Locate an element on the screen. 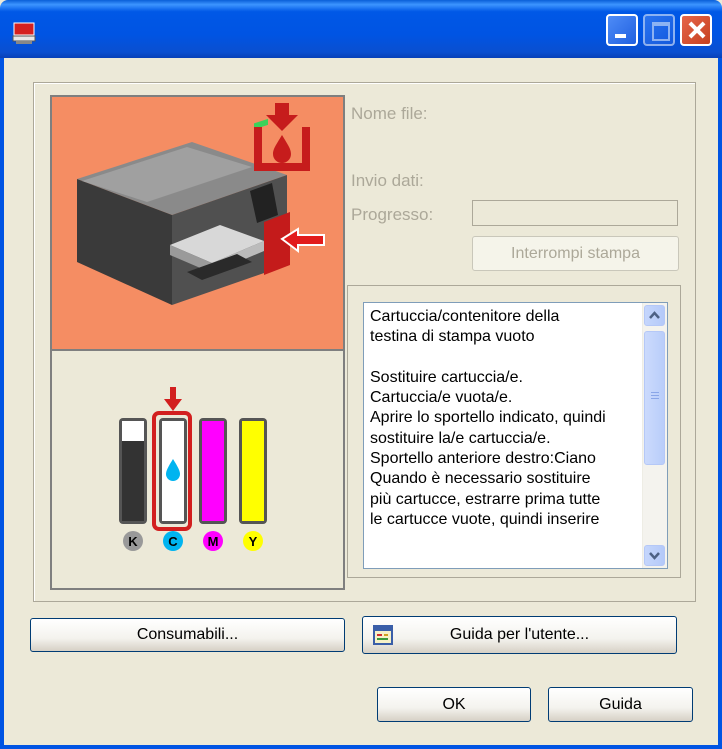 Image resolution: width=722 pixels, height=749 pixels. data-send-label: Invio dati: is located at coordinates (387, 180).